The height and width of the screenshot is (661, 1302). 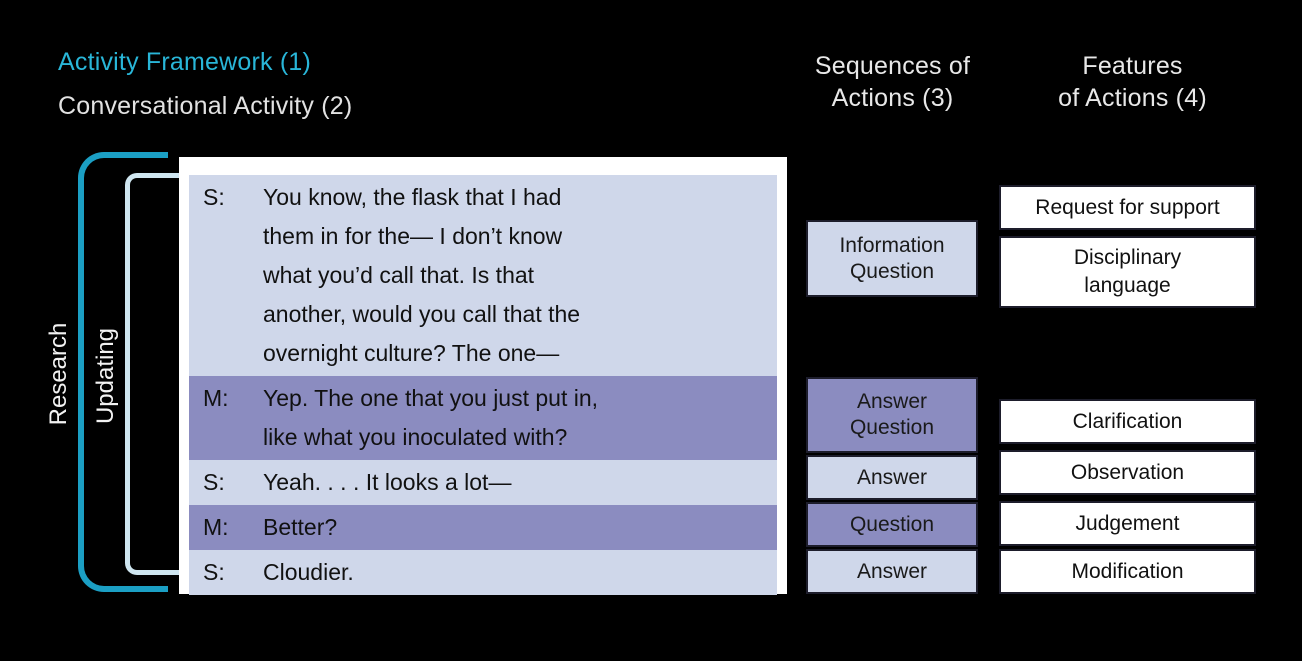 I want to click on utterance-text: Cloudier., so click(x=308, y=572).